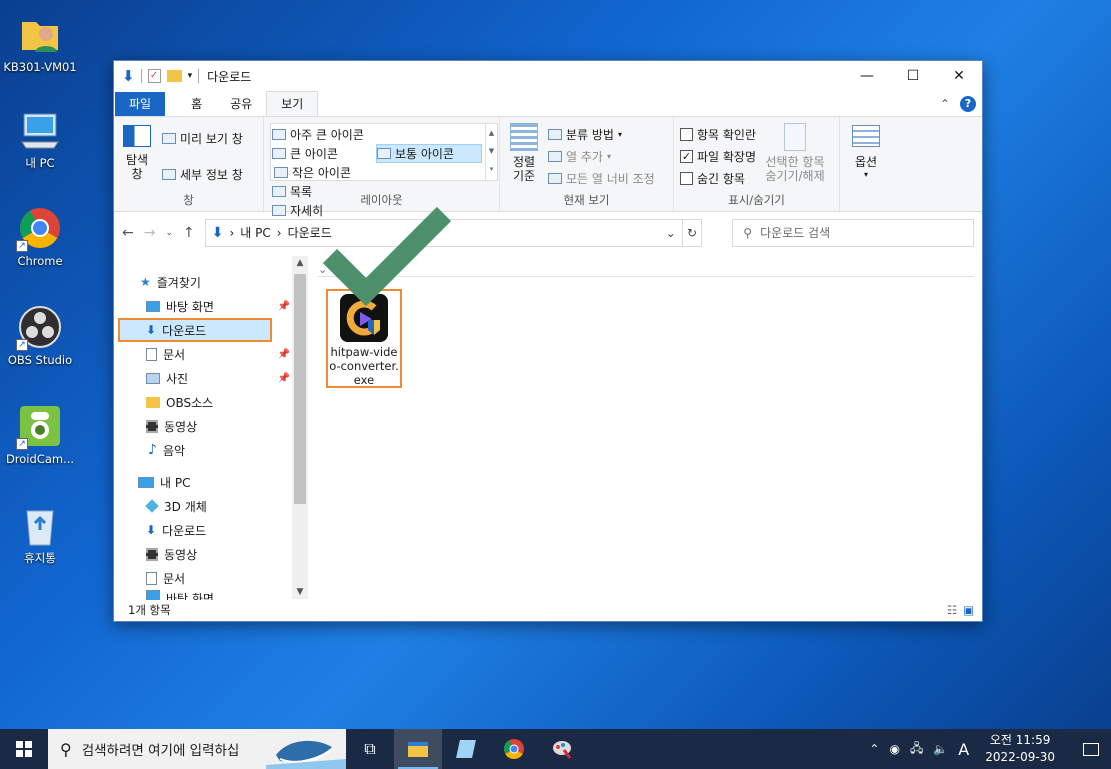 The image size is (1111, 769). What do you see at coordinates (874, 749) in the screenshot?
I see `show-hidden-icons-button: ⌃` at bounding box center [874, 749].